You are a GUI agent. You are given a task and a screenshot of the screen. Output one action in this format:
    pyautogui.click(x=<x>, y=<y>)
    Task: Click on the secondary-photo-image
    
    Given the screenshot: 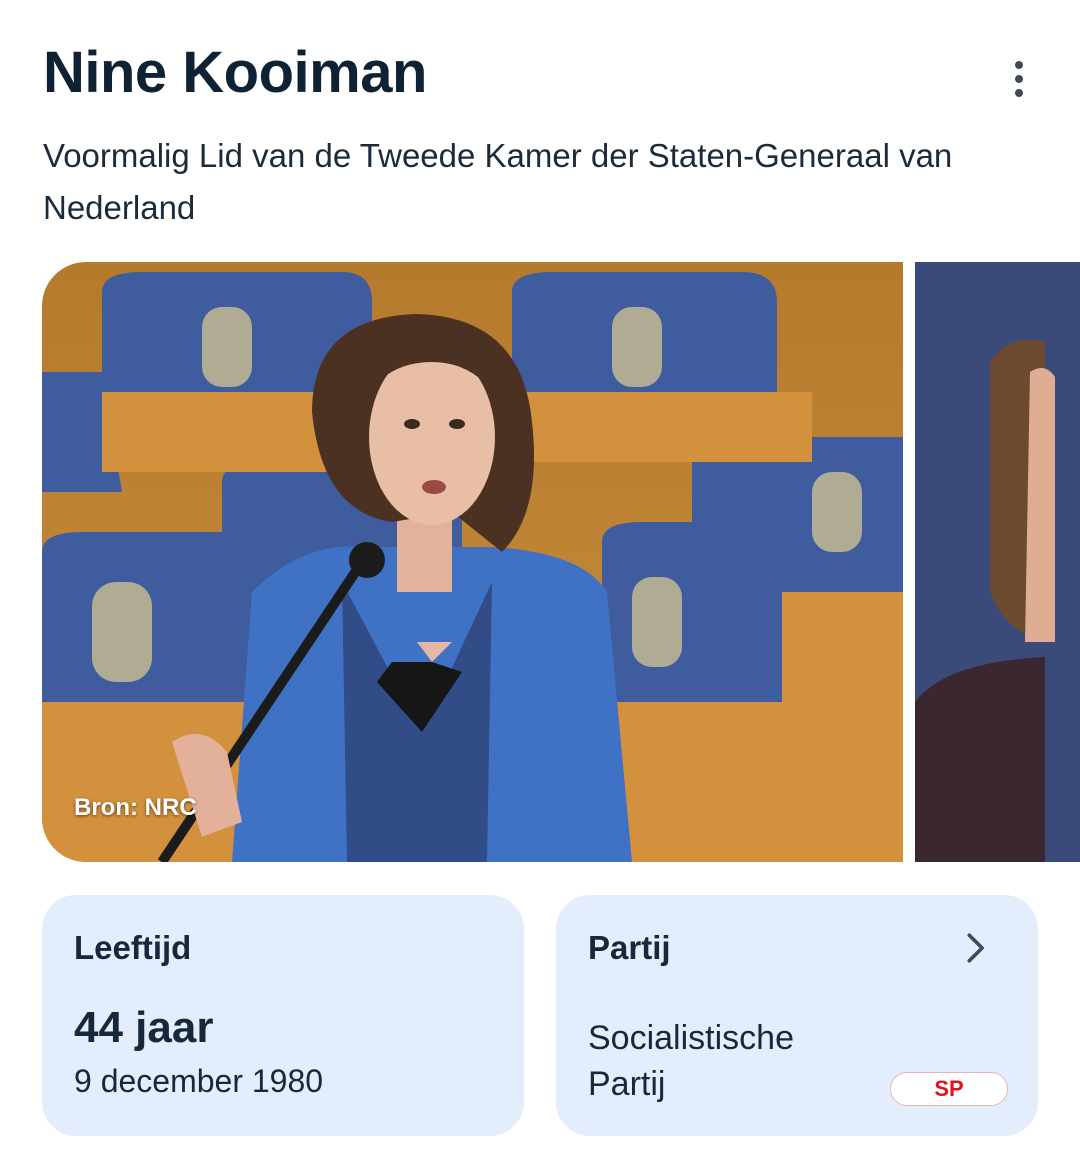 What is the action you would take?
    pyautogui.click(x=997, y=562)
    